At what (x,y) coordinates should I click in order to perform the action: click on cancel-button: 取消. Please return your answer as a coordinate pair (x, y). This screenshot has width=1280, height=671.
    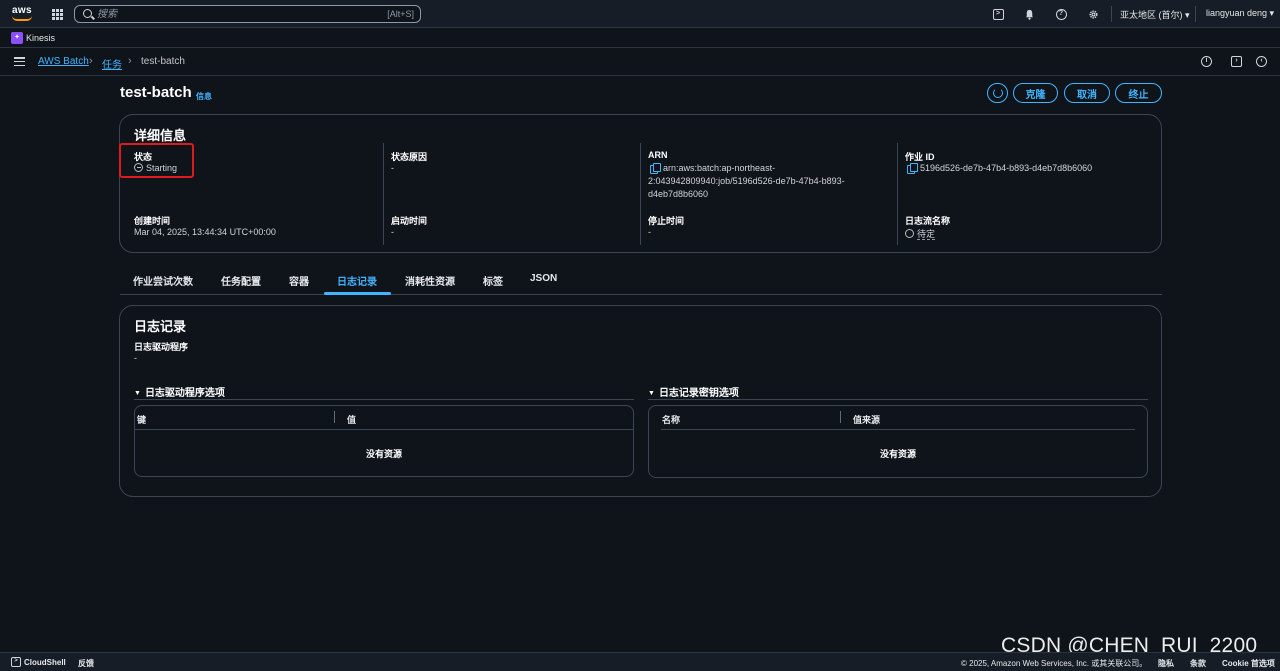
    Looking at the image, I should click on (1087, 93).